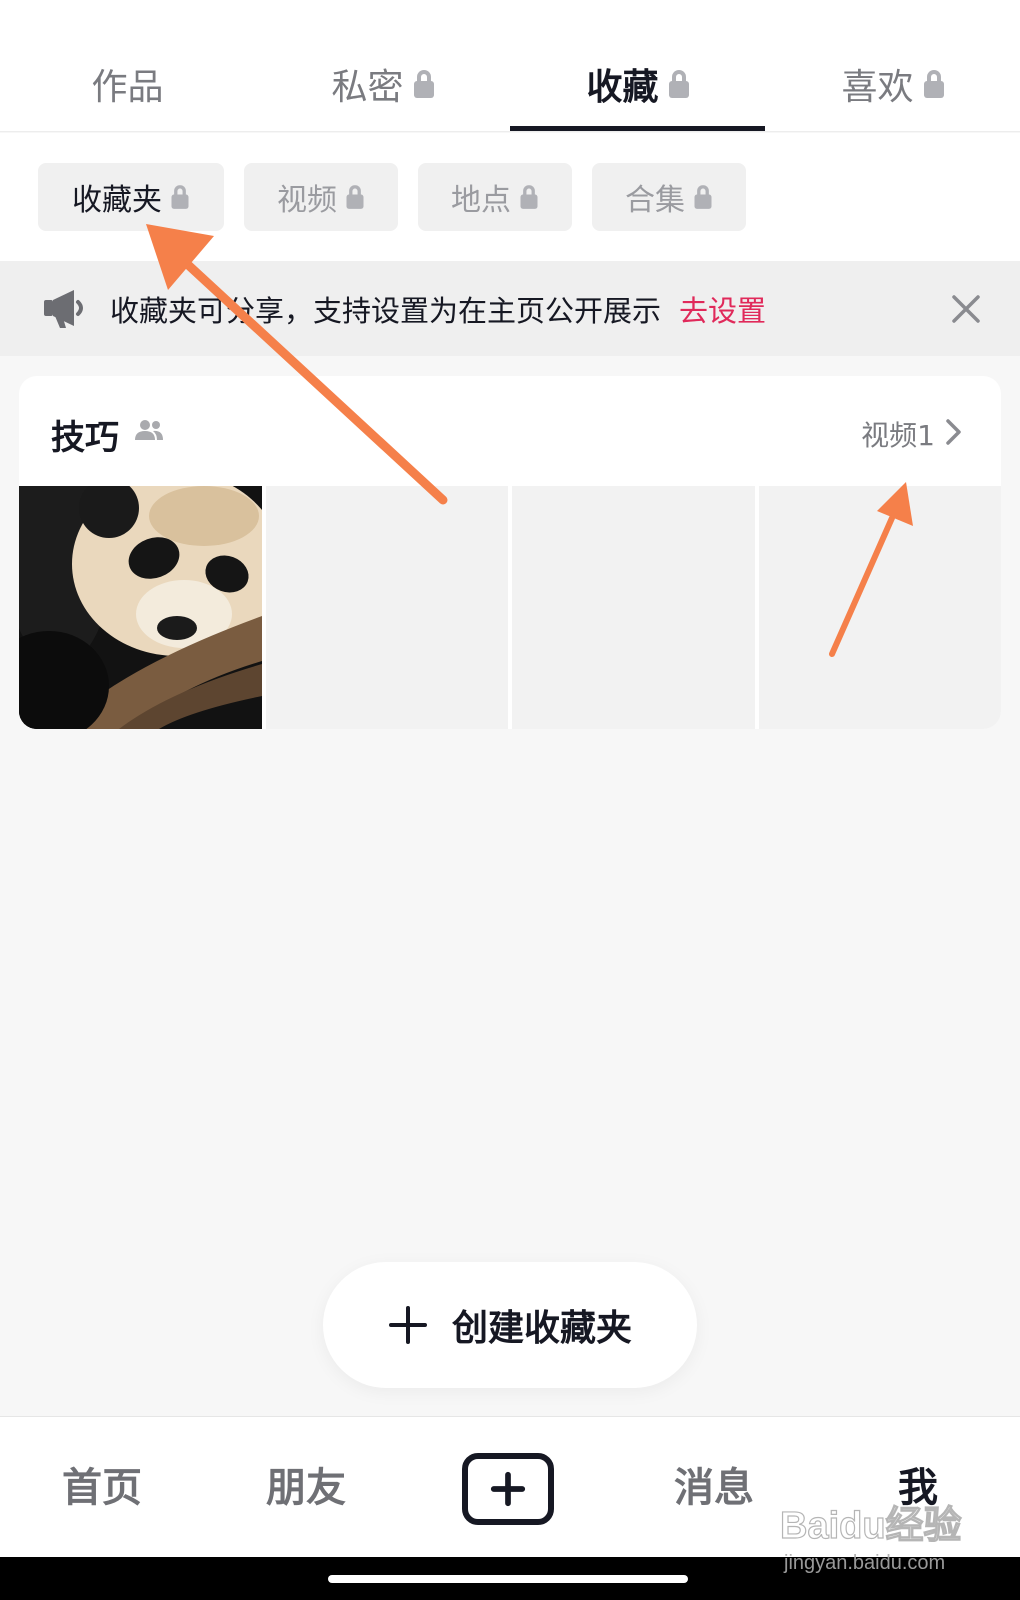 This screenshot has width=1020, height=1600. I want to click on share-notice-bar: 收藏夹可分享，支持设置为在主页公开展示 去设置, so click(510, 308).